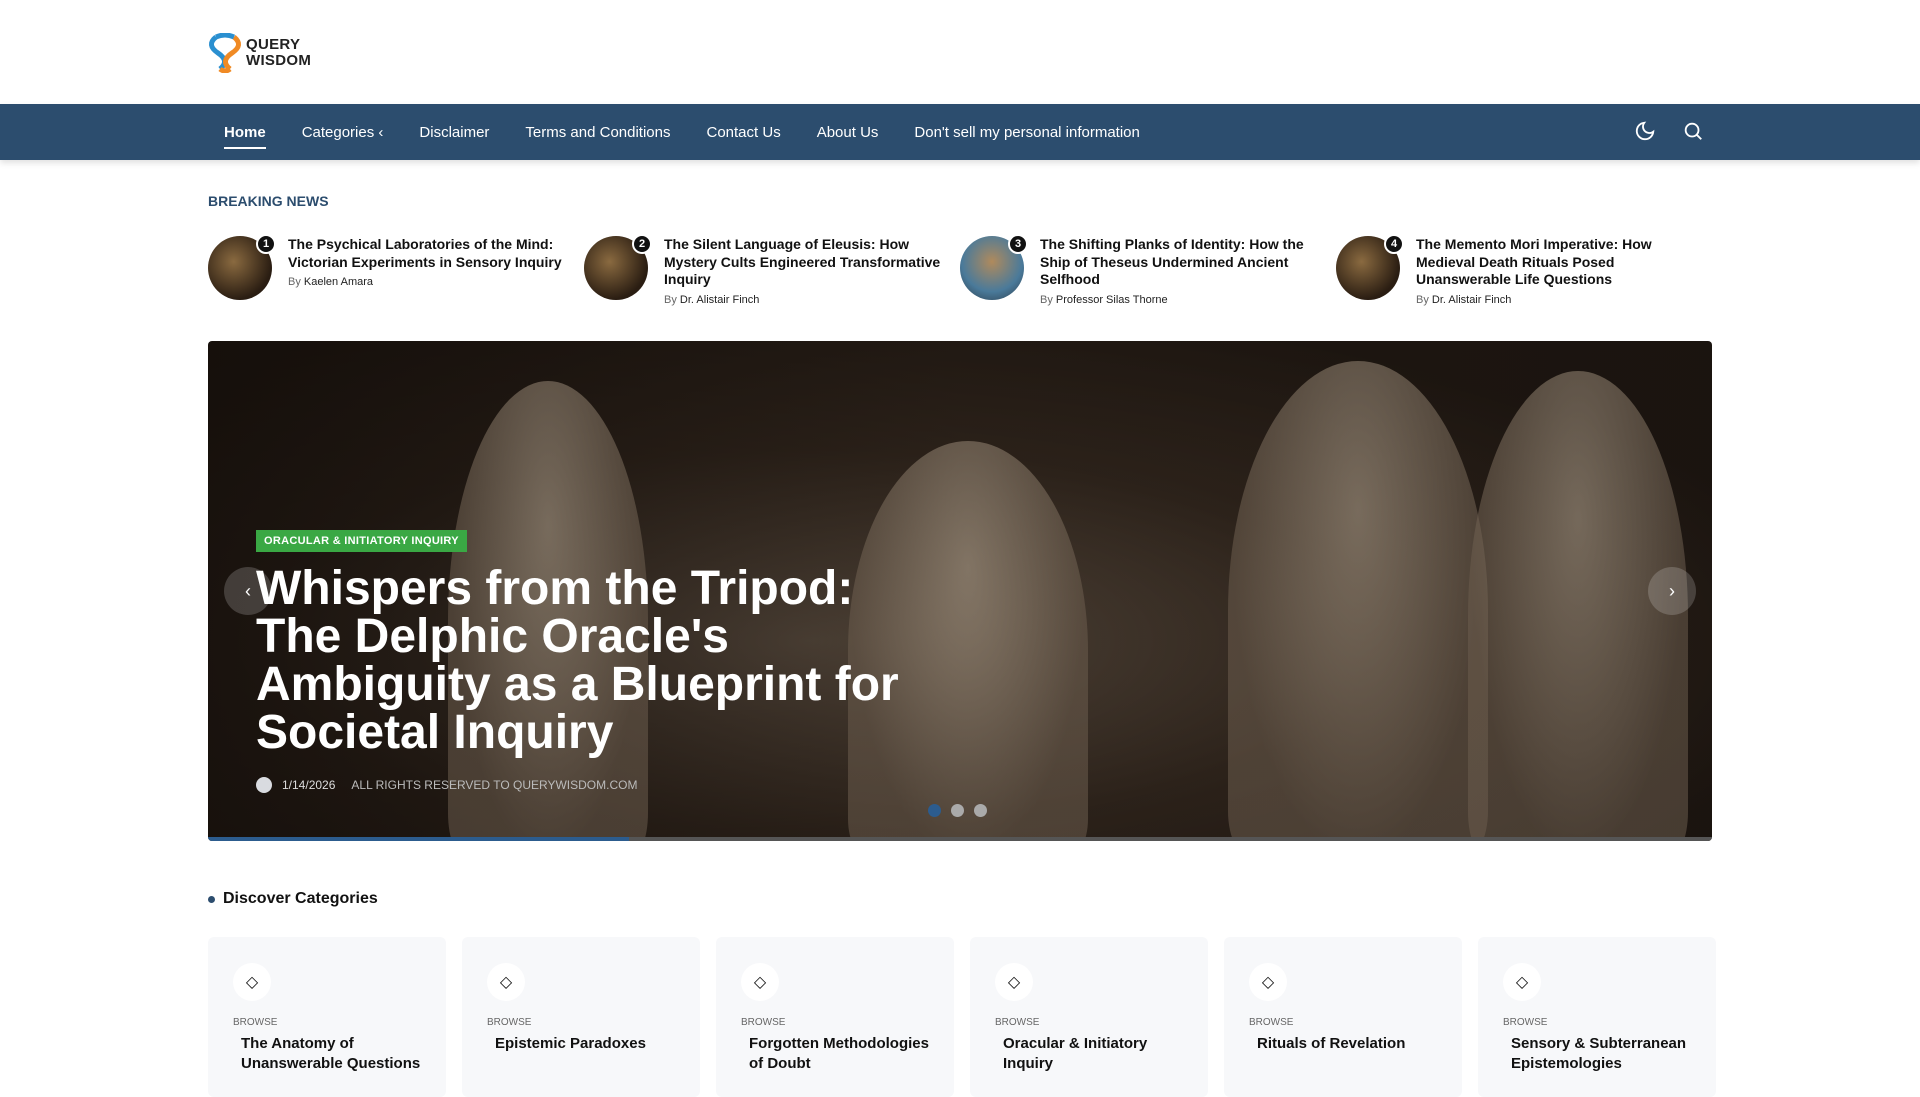 The width and height of the screenshot is (1920, 1097). What do you see at coordinates (835, 1017) in the screenshot?
I see `category-card: ◇ BROWSE Forgotten Methodologies of Doubt` at bounding box center [835, 1017].